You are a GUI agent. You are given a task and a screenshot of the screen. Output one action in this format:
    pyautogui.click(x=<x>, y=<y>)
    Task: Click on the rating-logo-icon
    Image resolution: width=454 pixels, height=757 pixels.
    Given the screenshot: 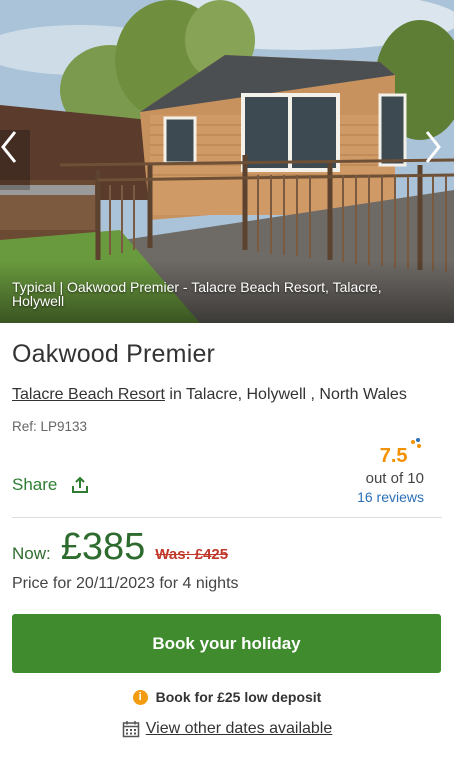 What is the action you would take?
    pyautogui.click(x=416, y=443)
    